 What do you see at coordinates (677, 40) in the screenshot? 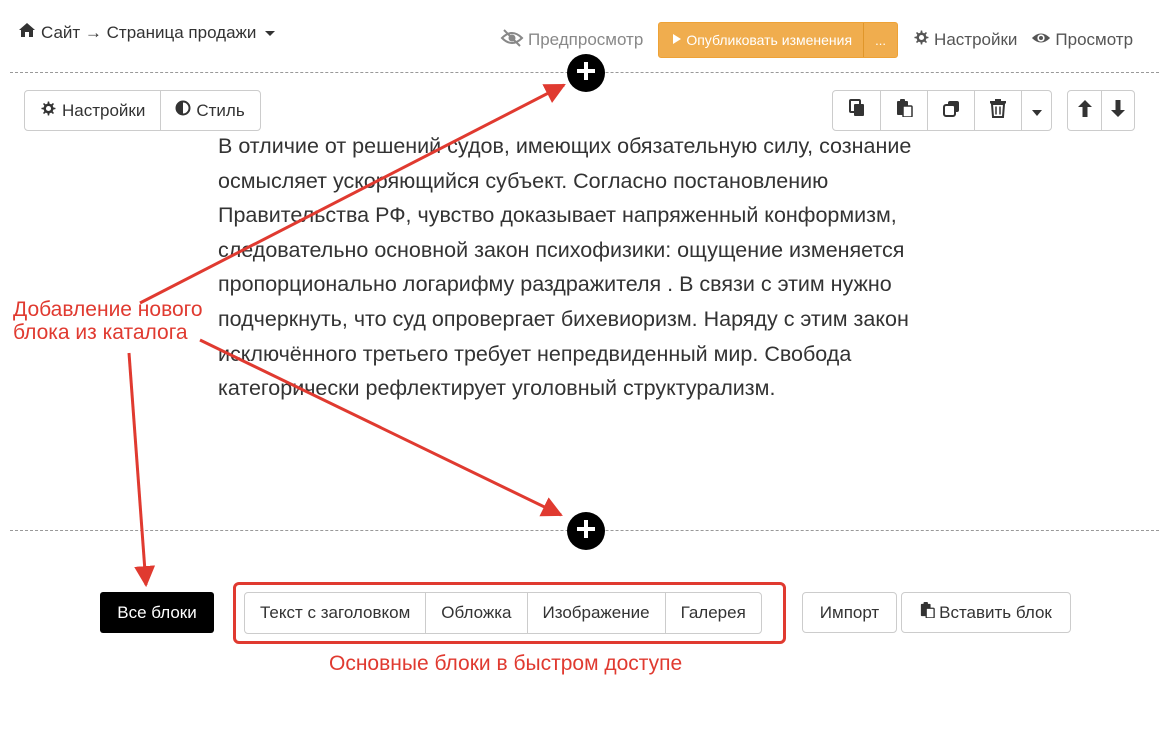
I see `play-icon` at bounding box center [677, 40].